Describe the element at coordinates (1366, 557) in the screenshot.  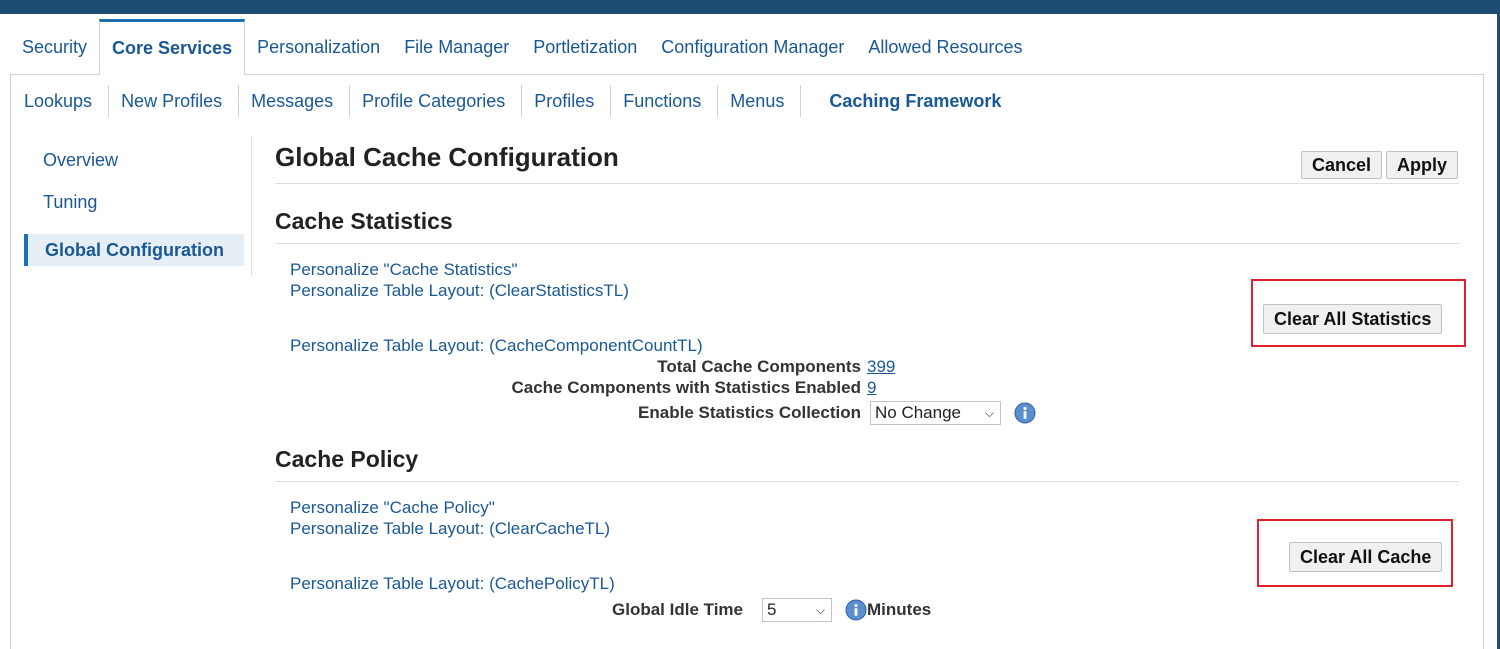
I see `clear-all-cache-button: Clear All Cache` at that location.